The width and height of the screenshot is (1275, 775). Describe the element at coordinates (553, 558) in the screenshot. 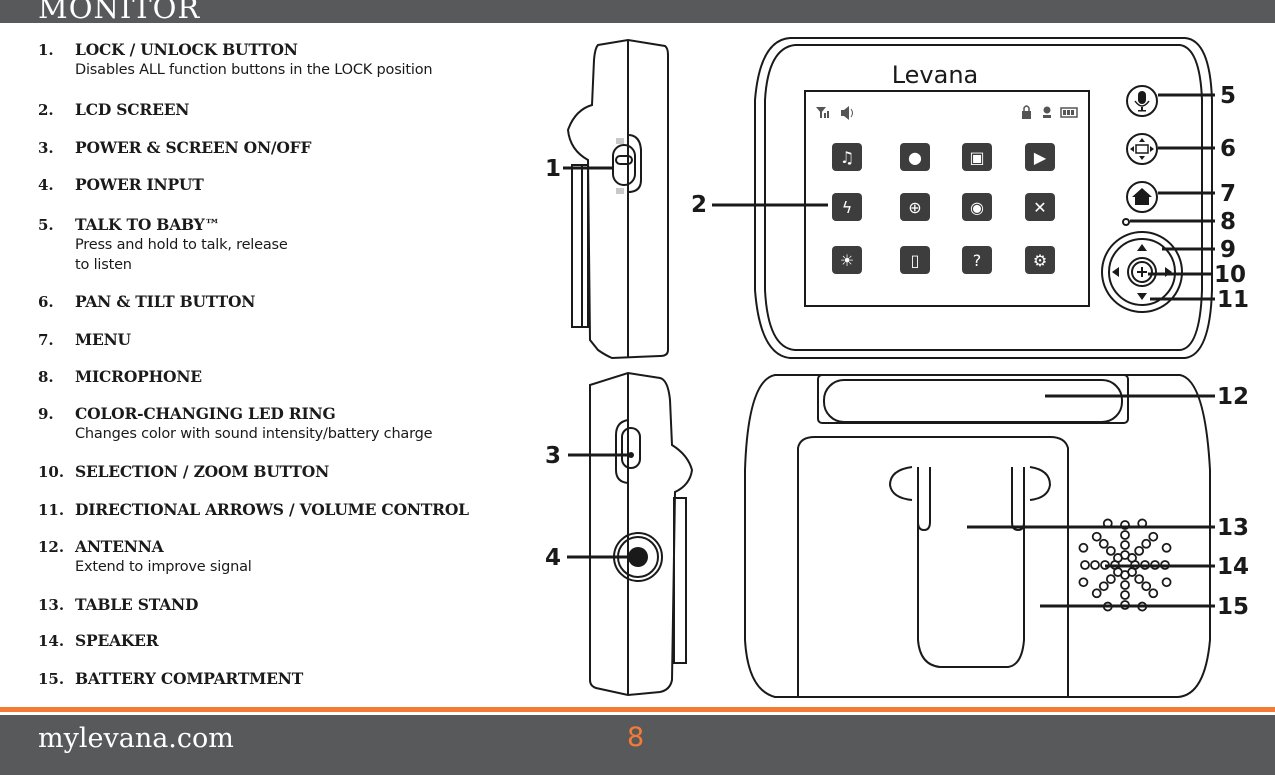

I see `callout-4: 4` at that location.